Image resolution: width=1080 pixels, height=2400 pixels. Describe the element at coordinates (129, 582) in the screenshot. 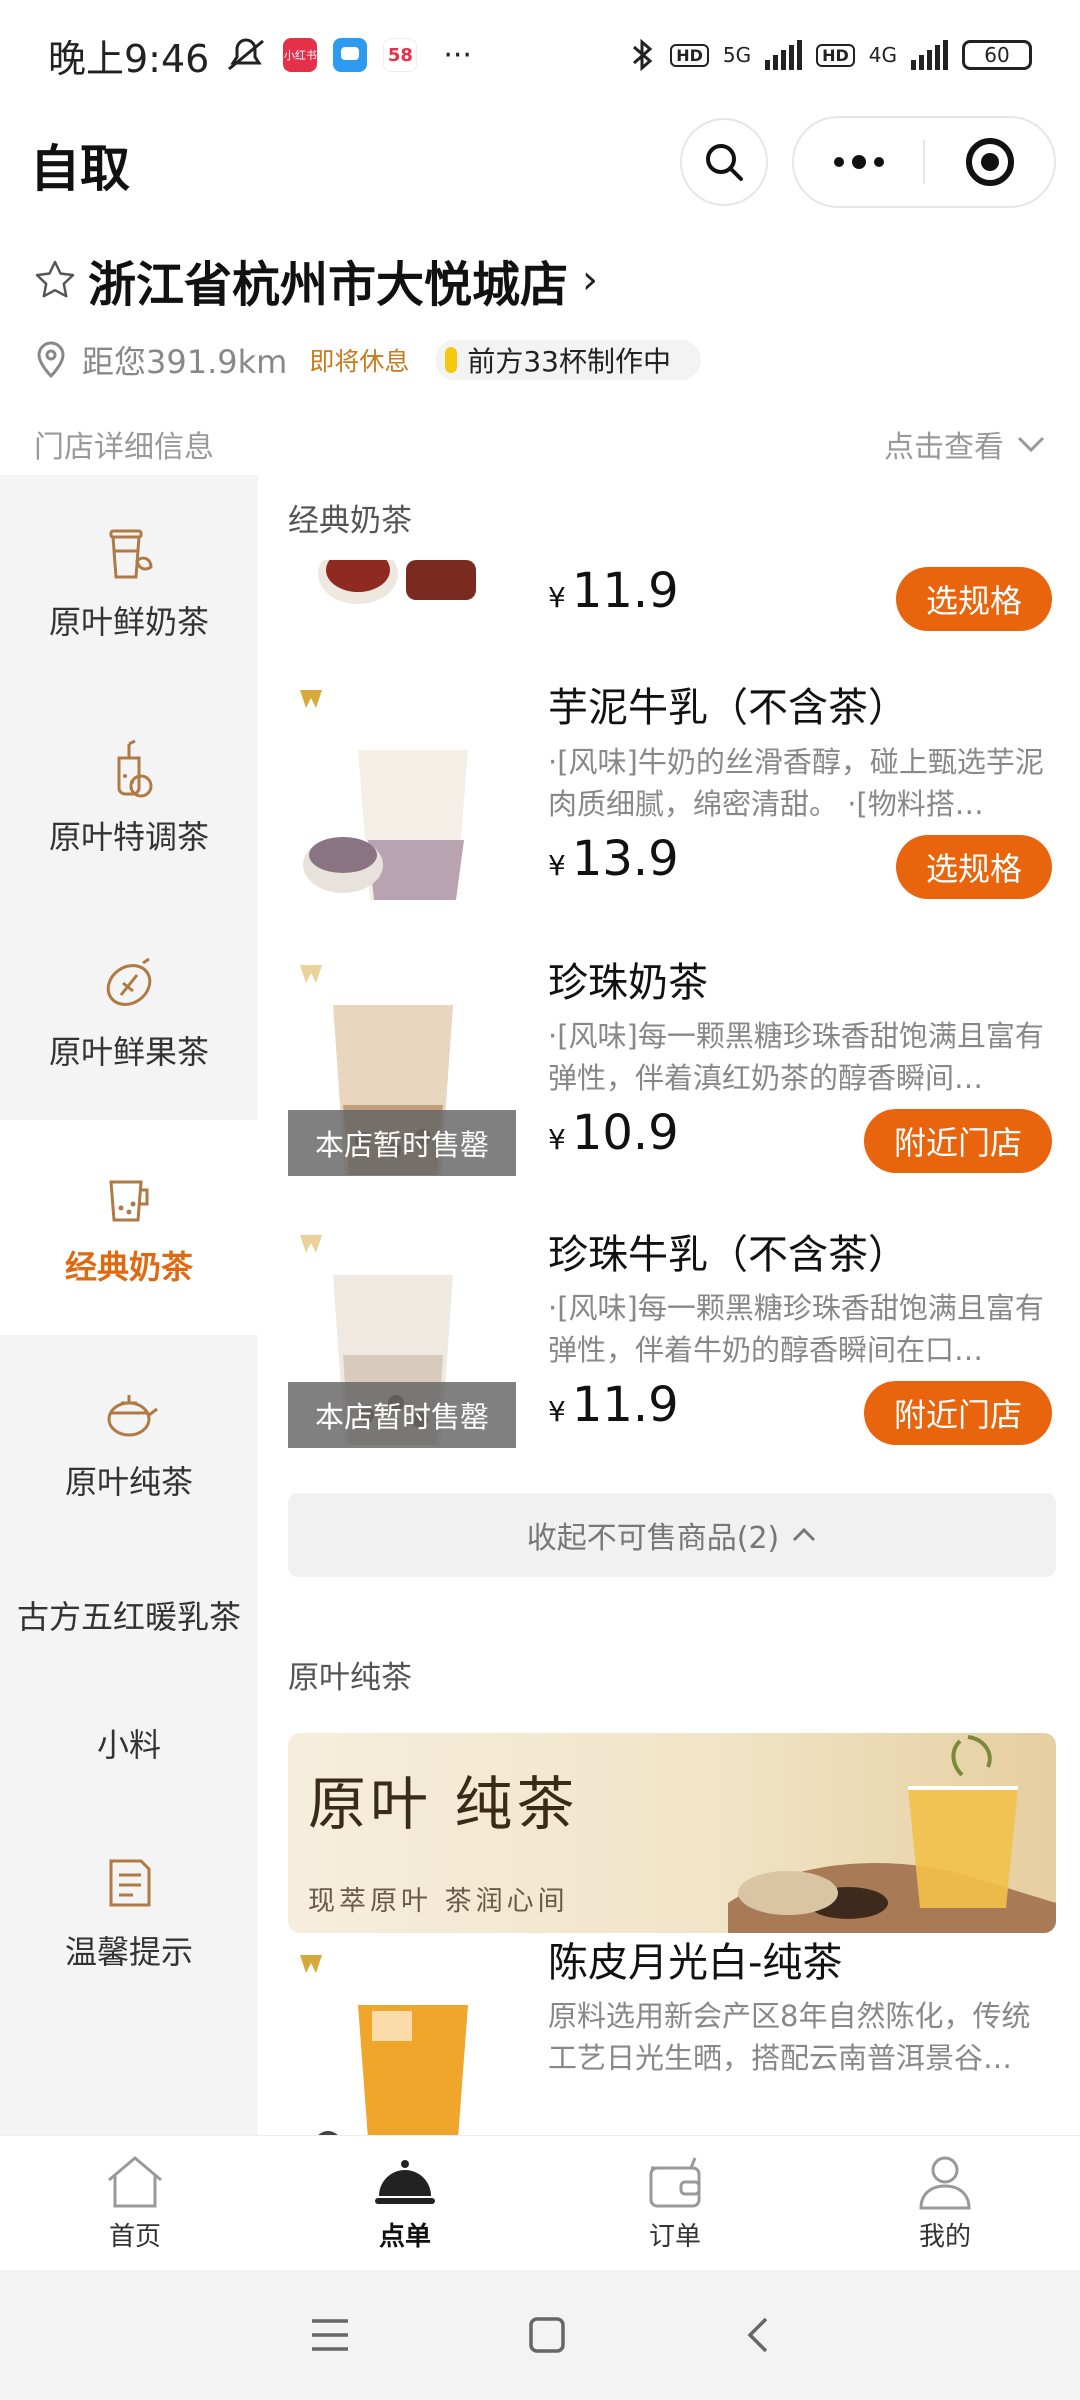

I see `sidebar-item-fresh-milk-tea: 原叶鲜奶茶` at that location.